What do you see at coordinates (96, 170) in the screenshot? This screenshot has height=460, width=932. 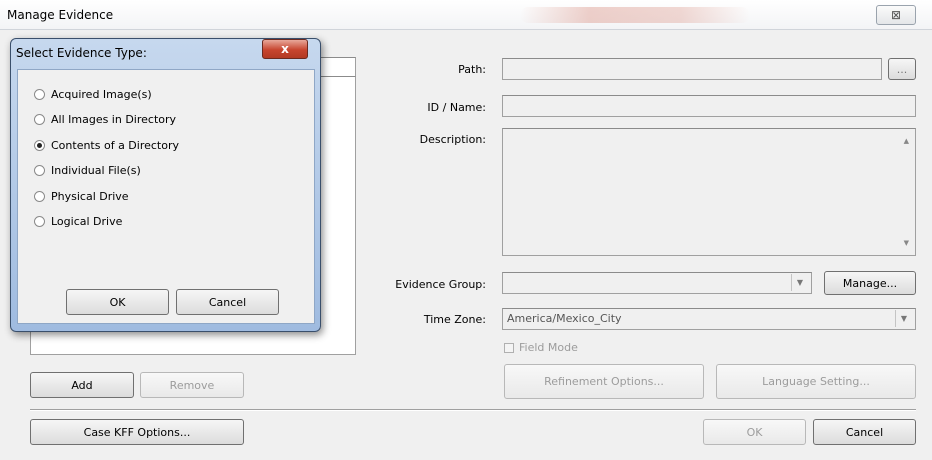 I see `evidence-type-option-label: Individual File(s)` at bounding box center [96, 170].